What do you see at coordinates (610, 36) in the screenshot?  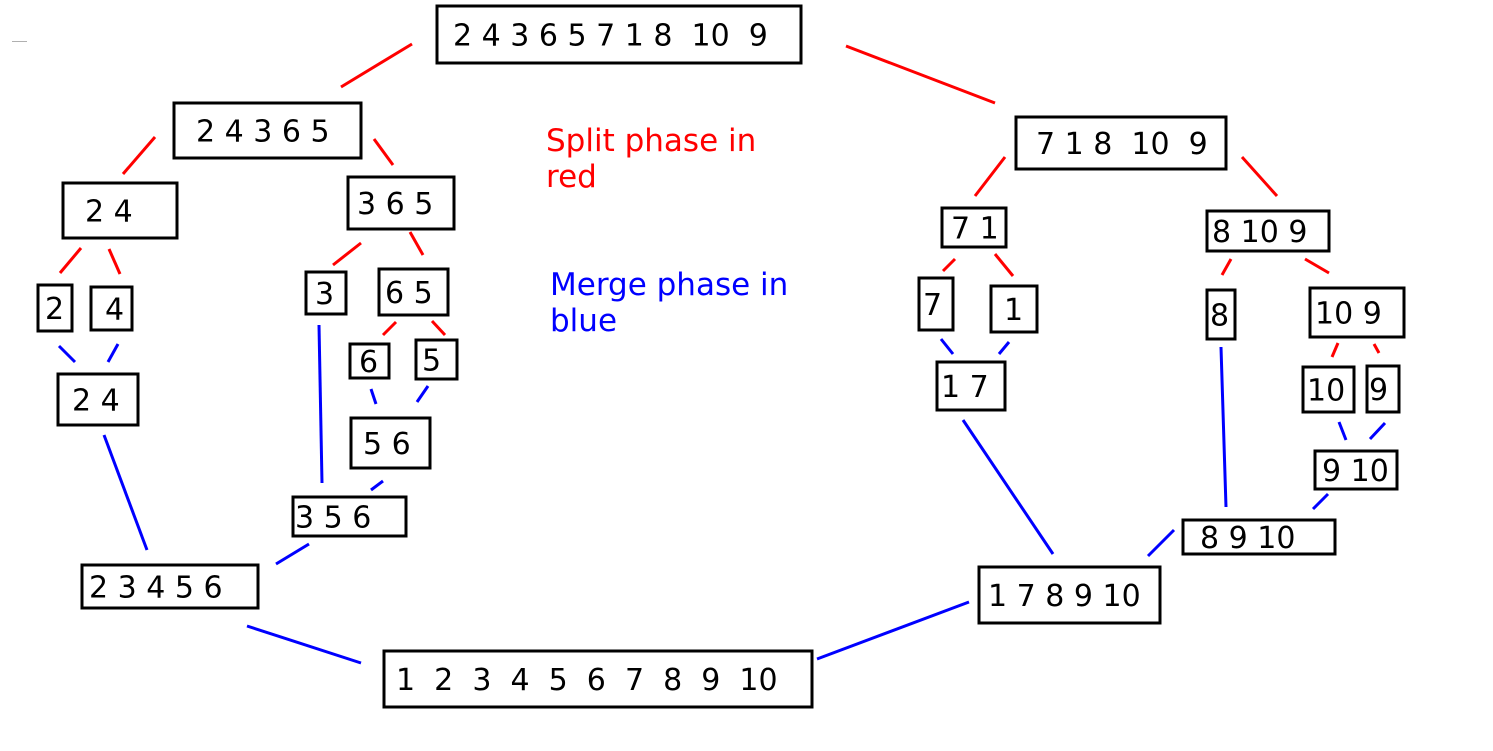 I see `node-label: 2 4 3 6 5 7 1 8 10 9` at bounding box center [610, 36].